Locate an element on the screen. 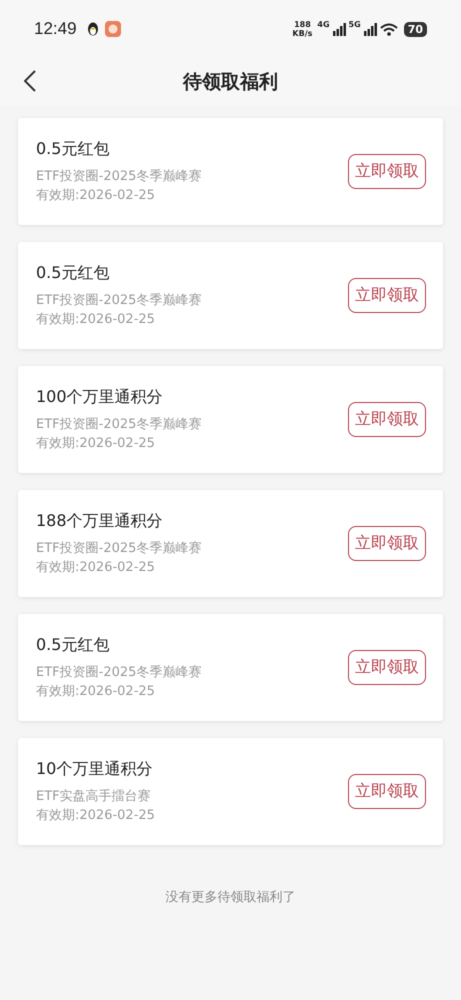 This screenshot has width=461, height=1000. app-icon is located at coordinates (112, 29).